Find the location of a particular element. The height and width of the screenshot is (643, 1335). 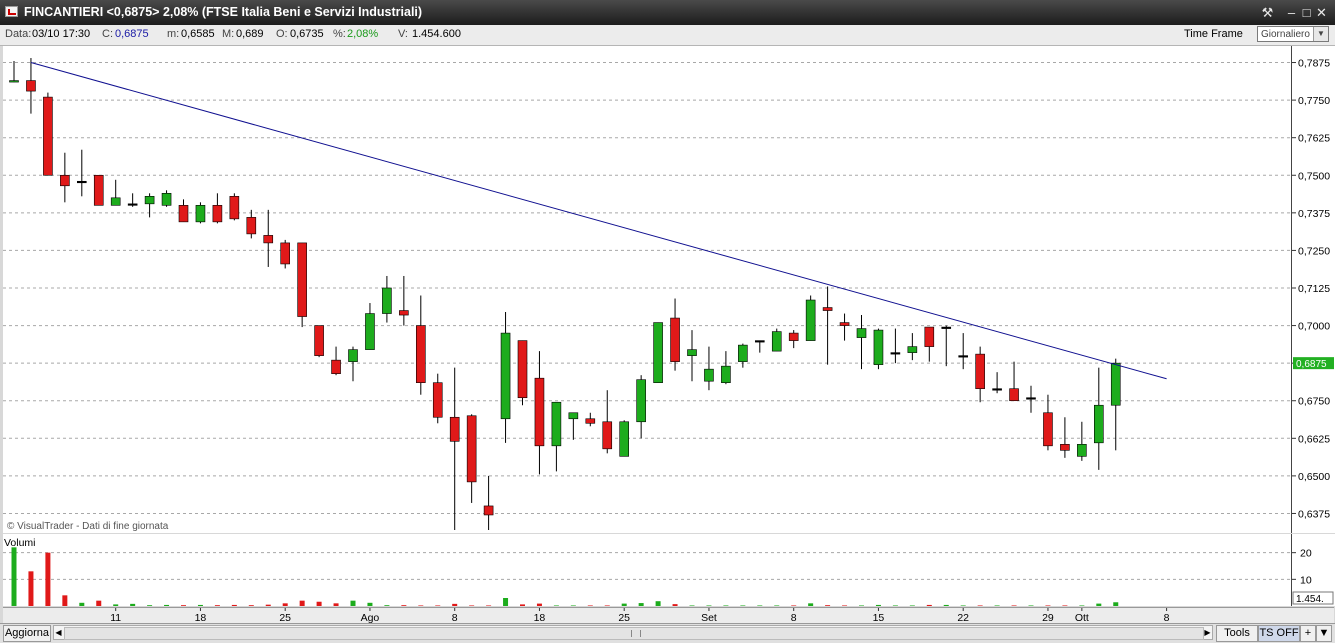

tools-button: Tools is located at coordinates (1237, 633).